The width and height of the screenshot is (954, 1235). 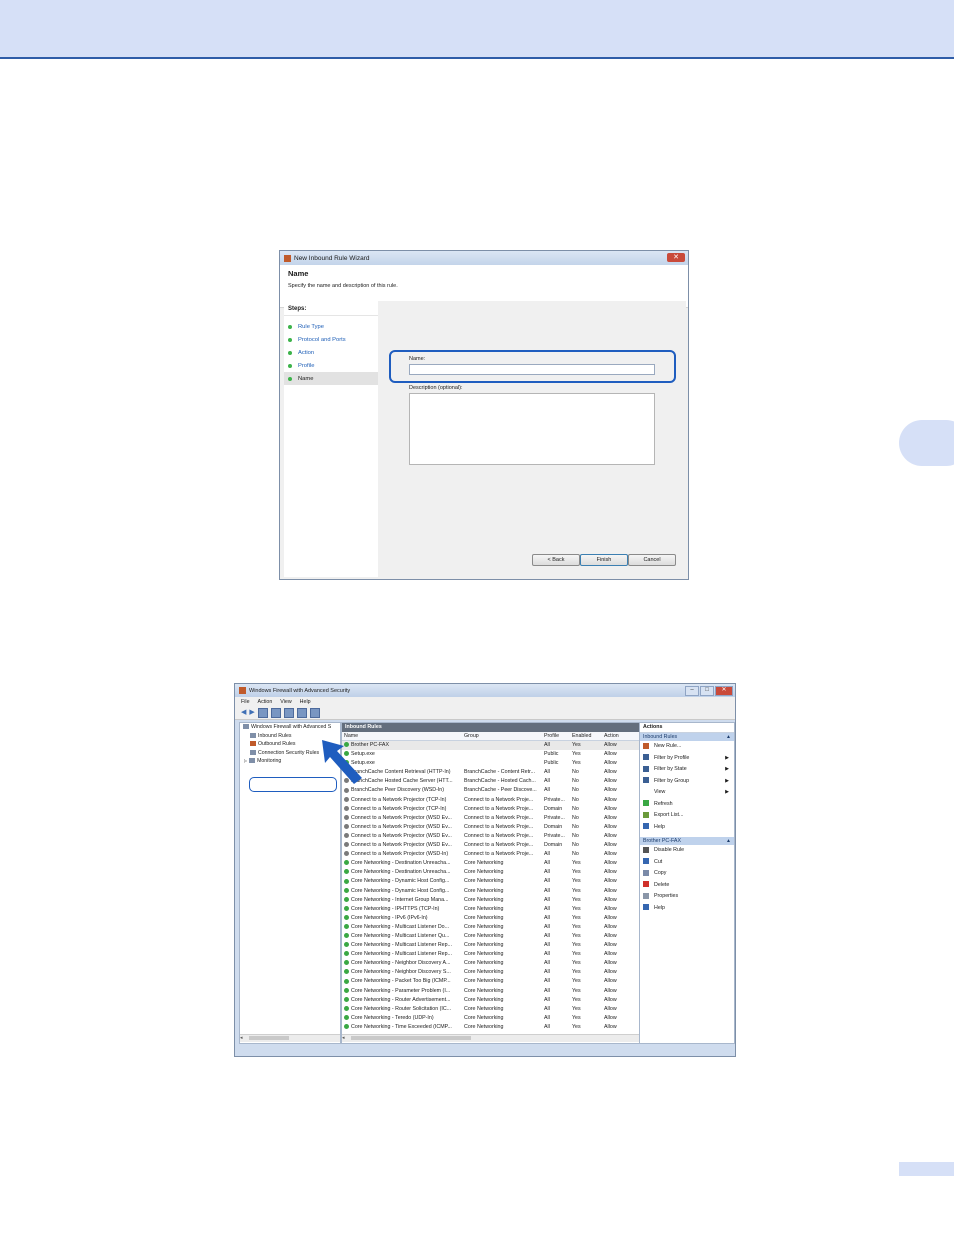 I want to click on enabled-rule-icon, so click(x=346, y=981).